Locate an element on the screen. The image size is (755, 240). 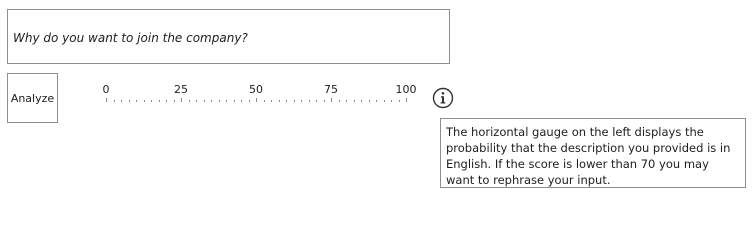
info-icon is located at coordinates (443, 98).